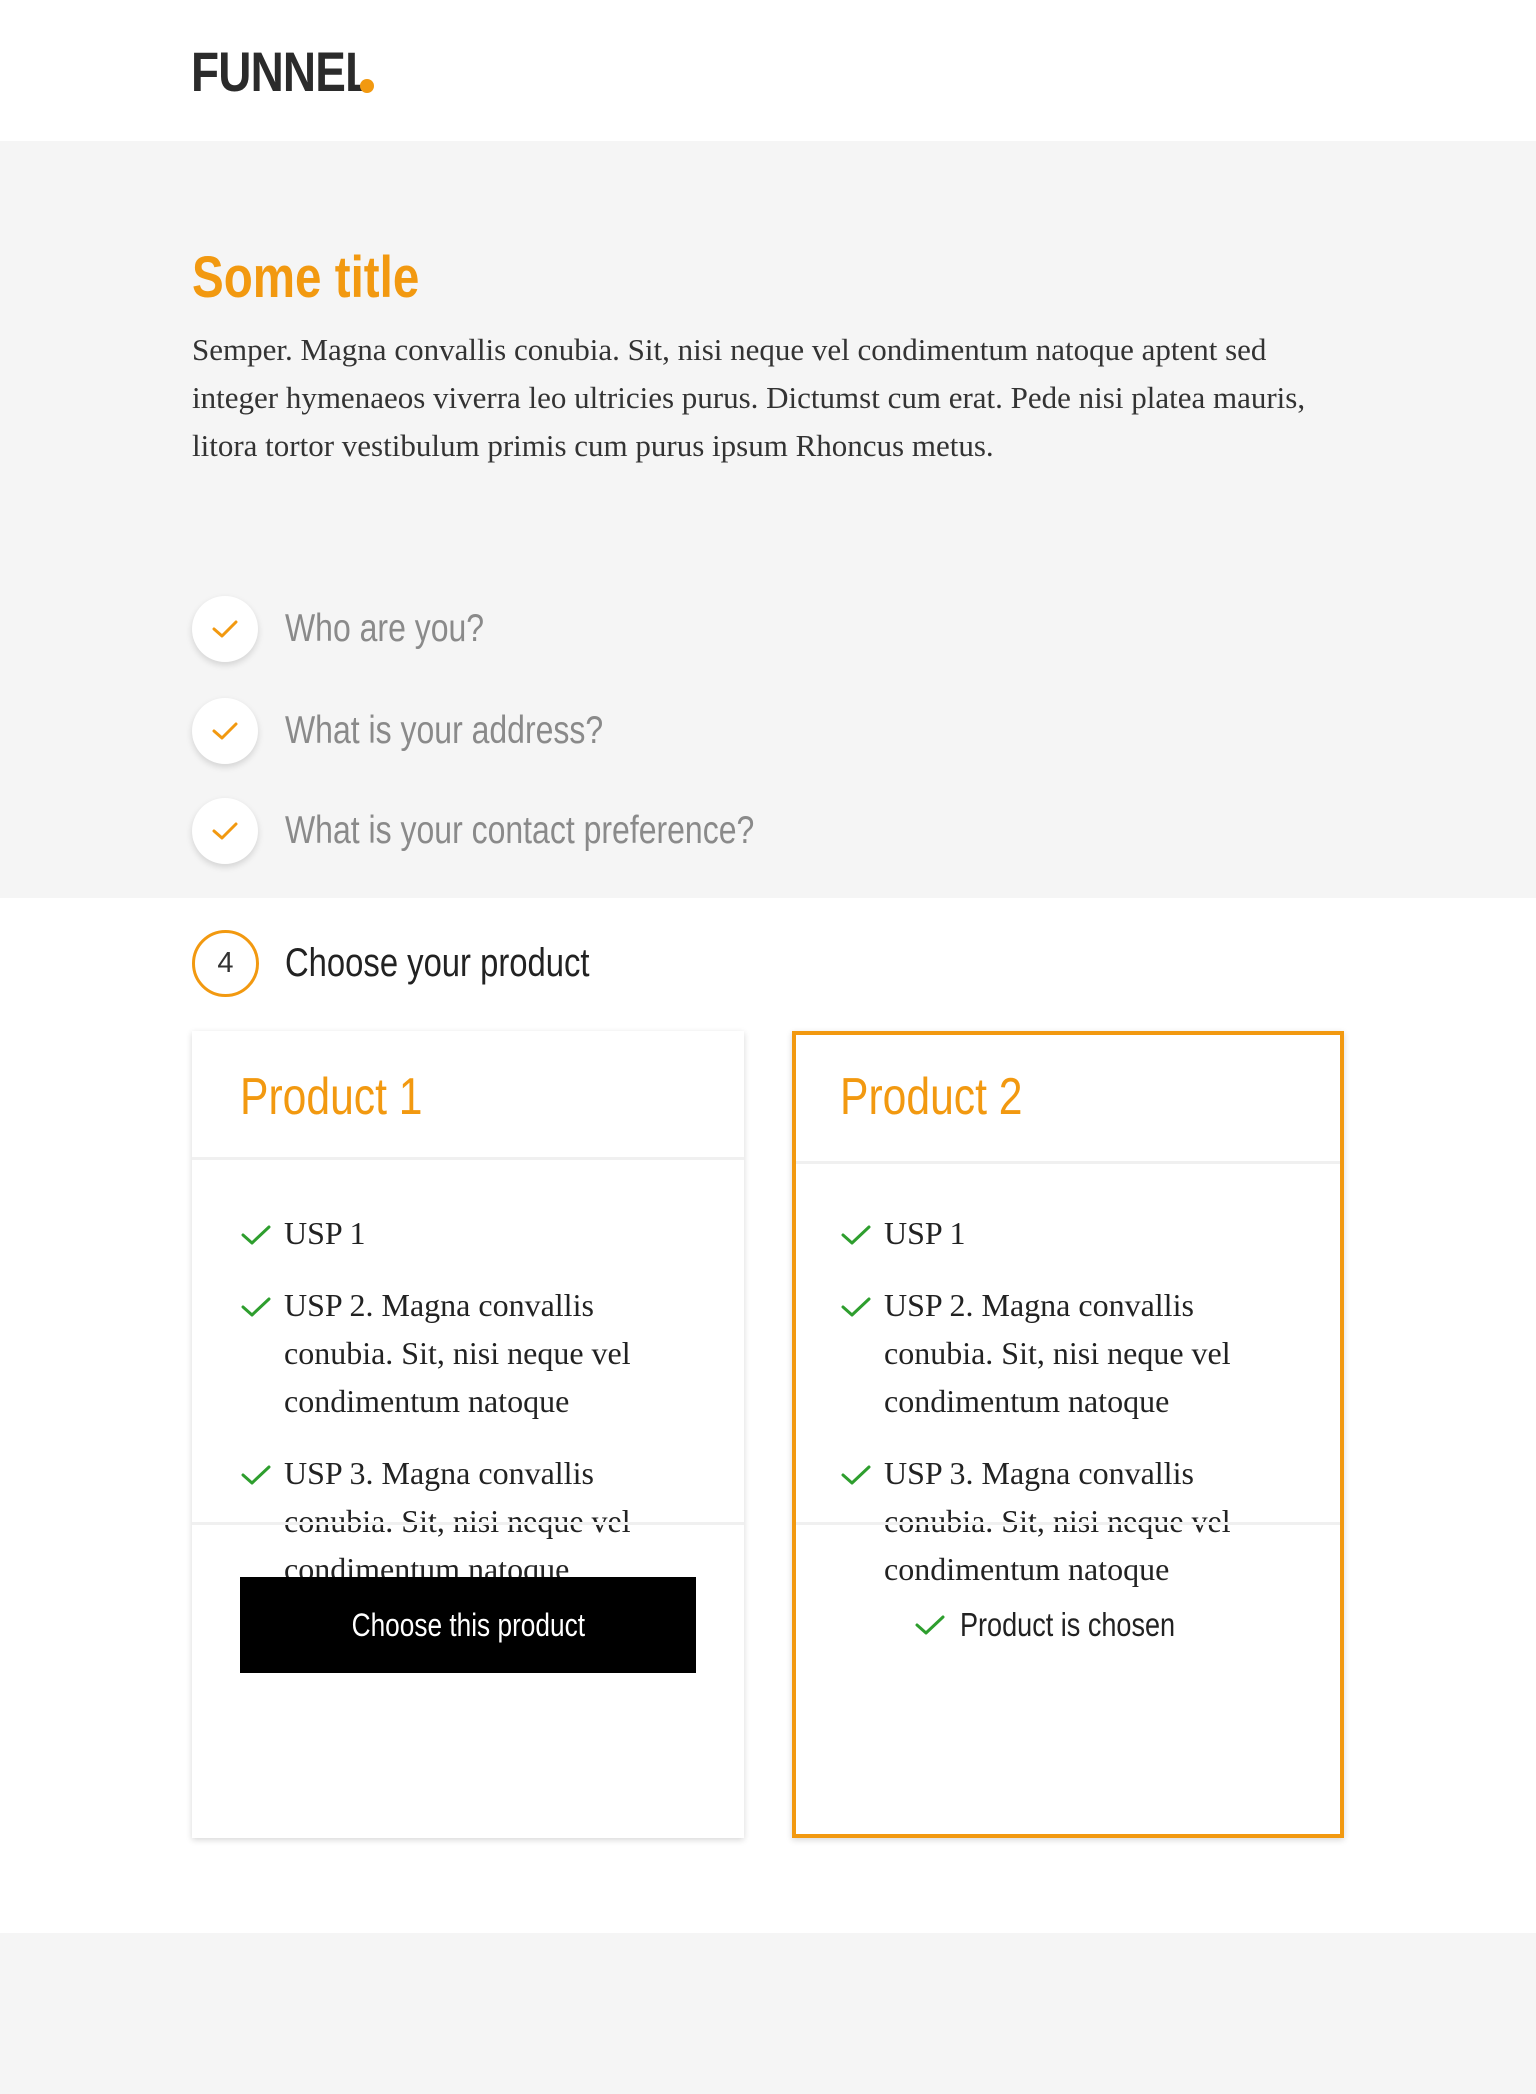 The width and height of the screenshot is (1536, 2094). I want to click on footer-band, so click(768, 2013).